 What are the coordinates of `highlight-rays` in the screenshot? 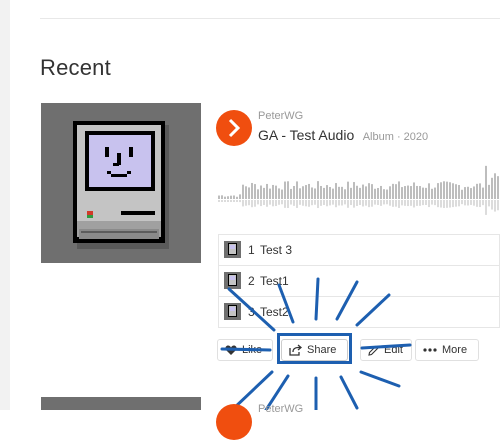 It's located at (316, 343).